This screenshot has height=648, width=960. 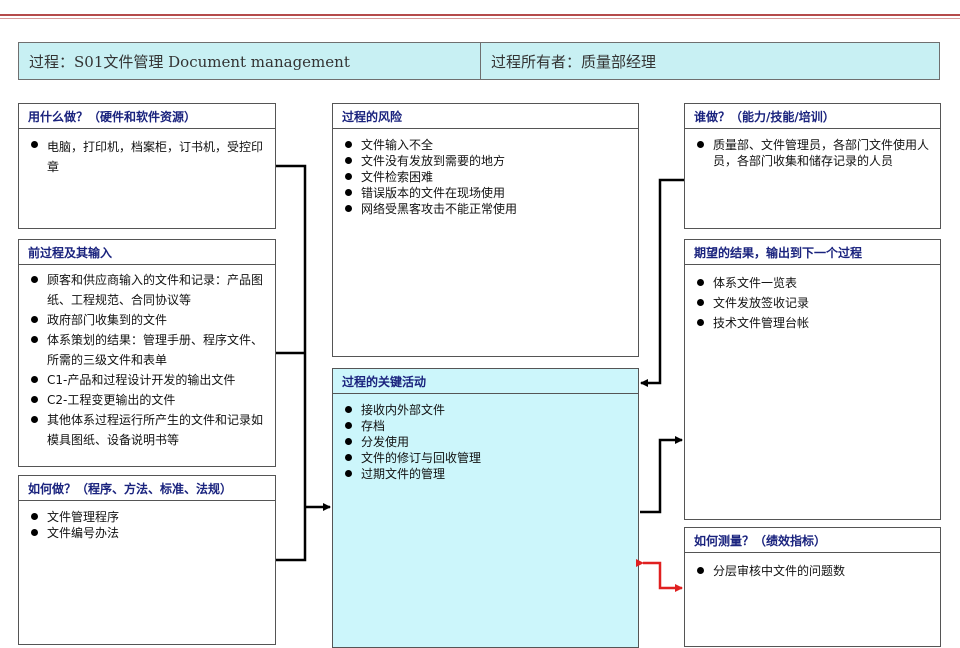 I want to click on connector-resources, so click(x=291, y=335).